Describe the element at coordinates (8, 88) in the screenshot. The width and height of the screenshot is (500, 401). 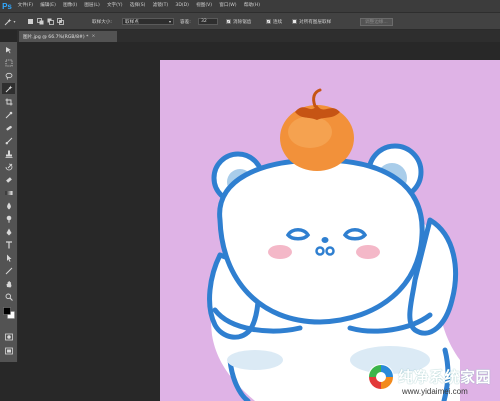
I see `magic-wand-tool-icon` at that location.